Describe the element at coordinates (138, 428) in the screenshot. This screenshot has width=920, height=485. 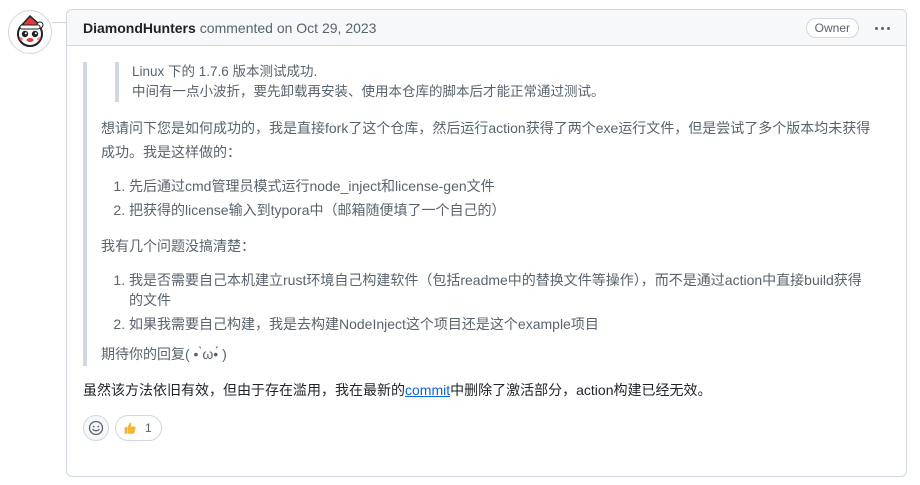
I see `thumbs-up-reaction-button: 1` at that location.